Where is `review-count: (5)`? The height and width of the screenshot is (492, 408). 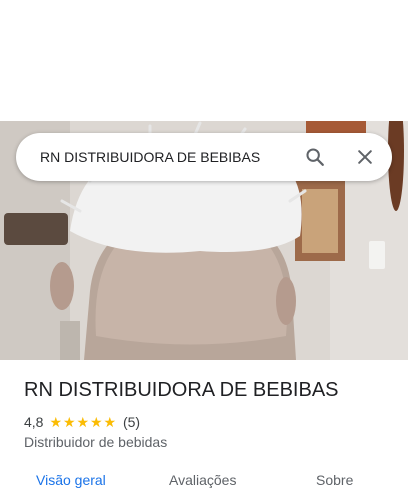
review-count: (5) is located at coordinates (131, 422).